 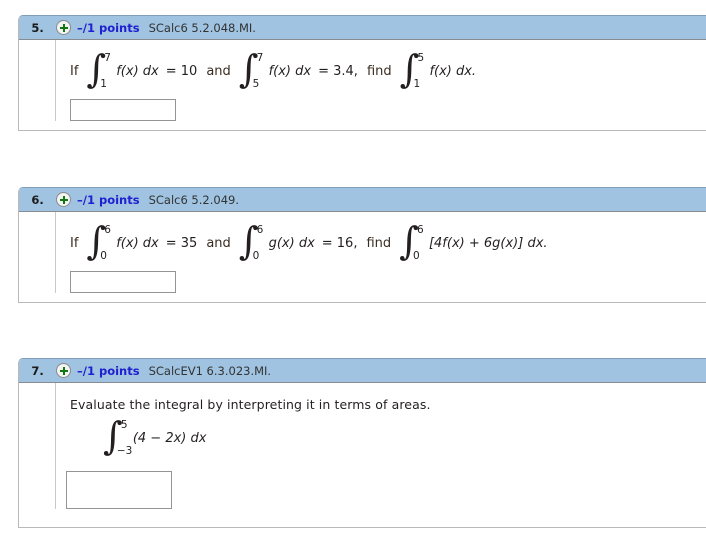 I want to click on integral-2-5: ∫ 7 5 f(x) dx, so click(x=275, y=69).